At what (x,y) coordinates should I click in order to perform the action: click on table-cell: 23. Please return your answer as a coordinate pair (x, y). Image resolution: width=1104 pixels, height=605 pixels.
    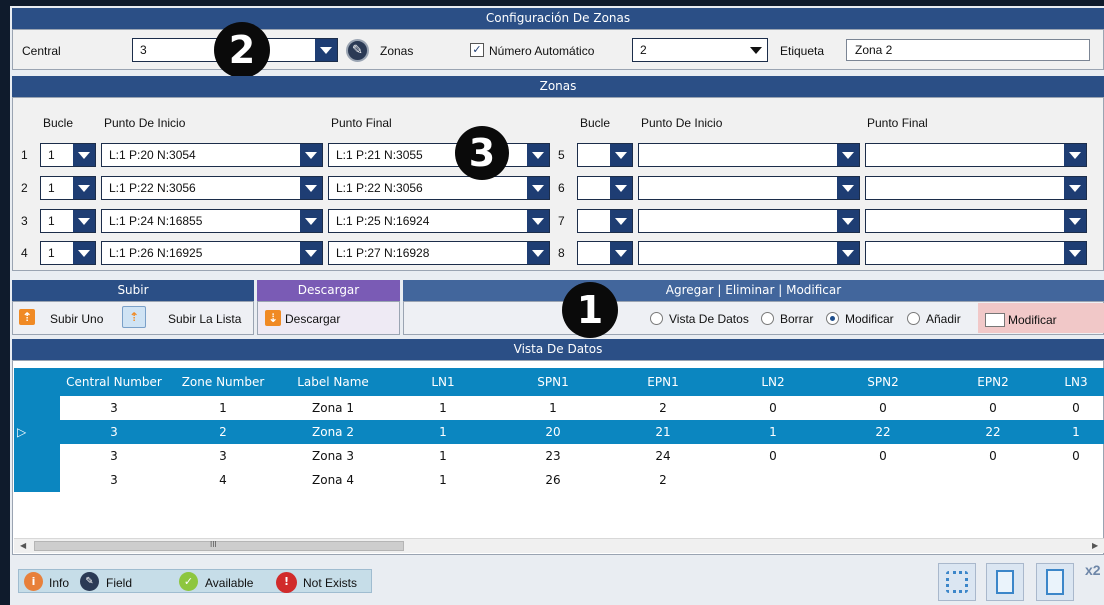
    Looking at the image, I should click on (553, 456).